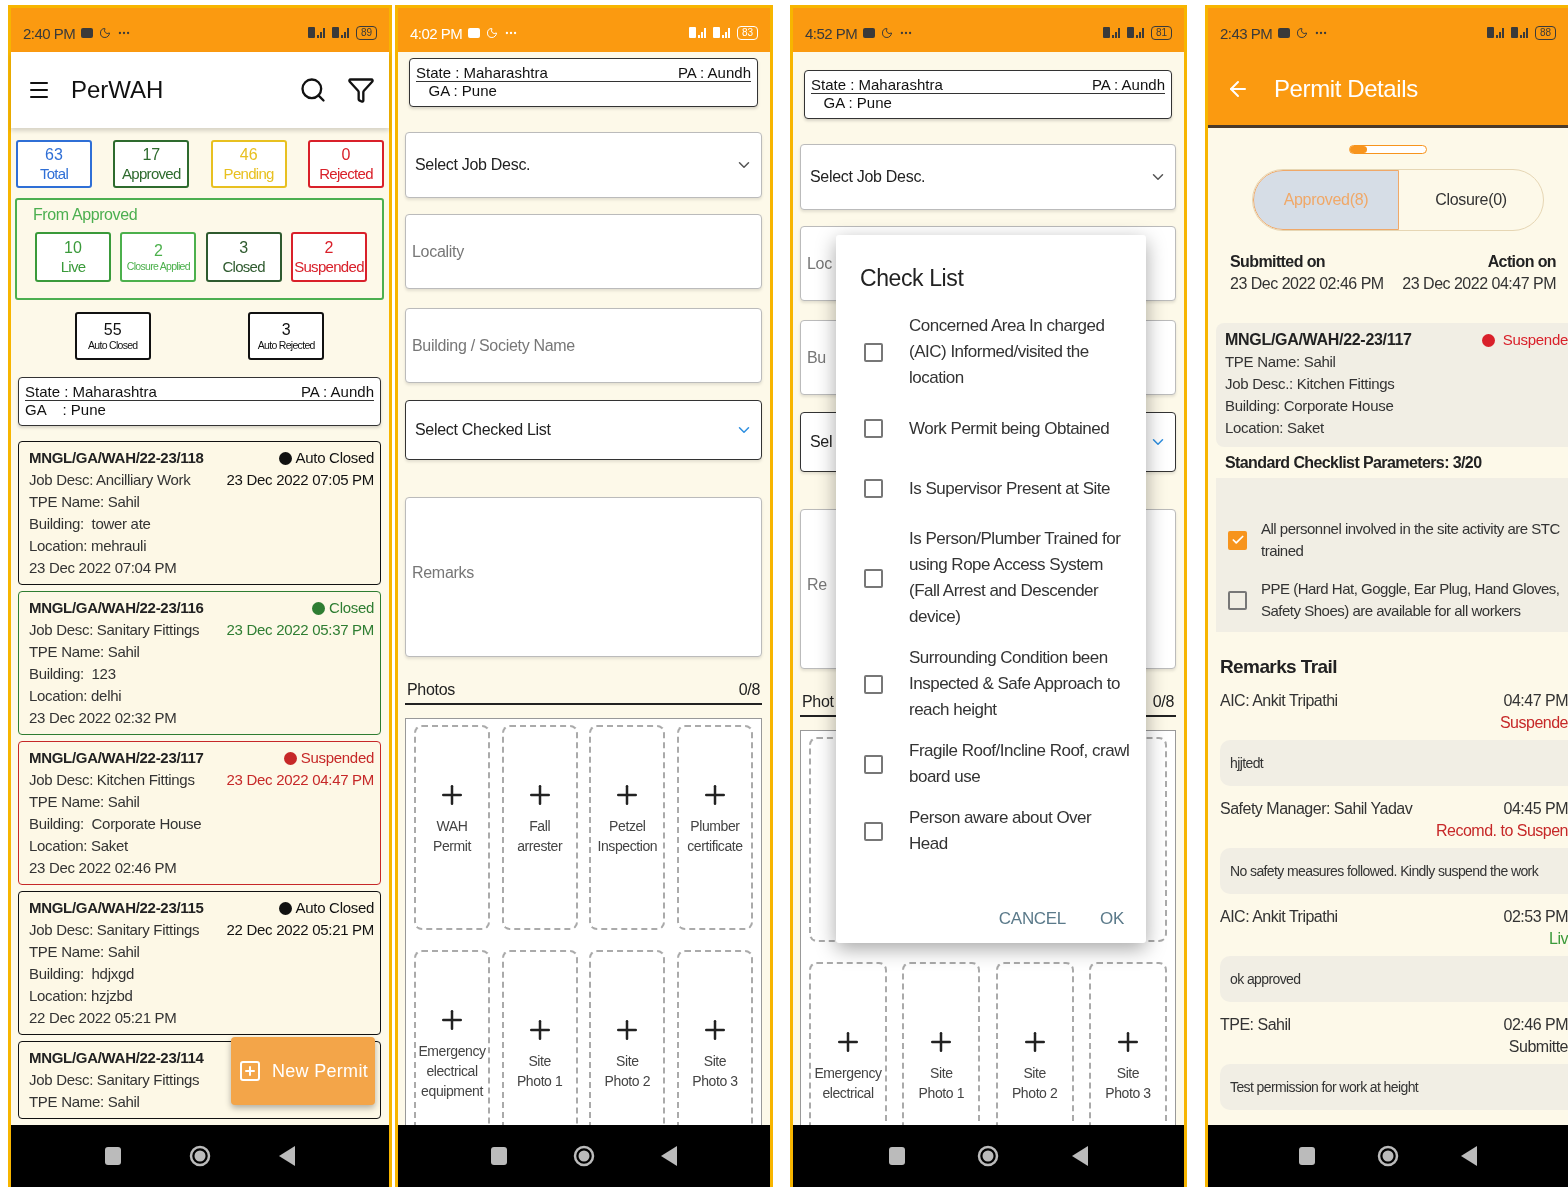  I want to click on search-icon, so click(313, 90).